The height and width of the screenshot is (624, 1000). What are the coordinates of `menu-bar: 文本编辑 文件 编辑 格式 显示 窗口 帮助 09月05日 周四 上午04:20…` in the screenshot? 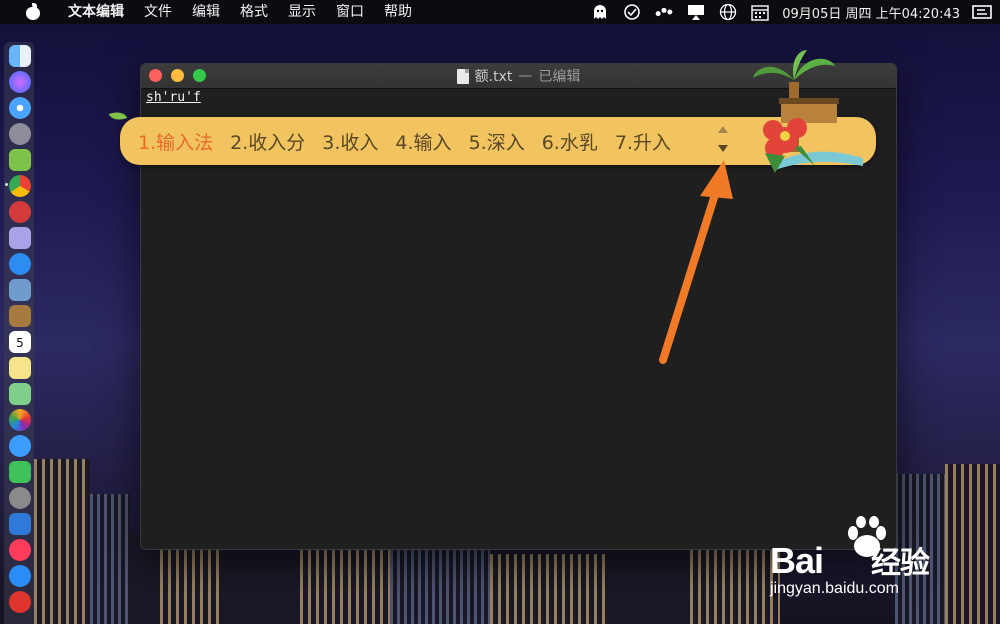 It's located at (500, 12).